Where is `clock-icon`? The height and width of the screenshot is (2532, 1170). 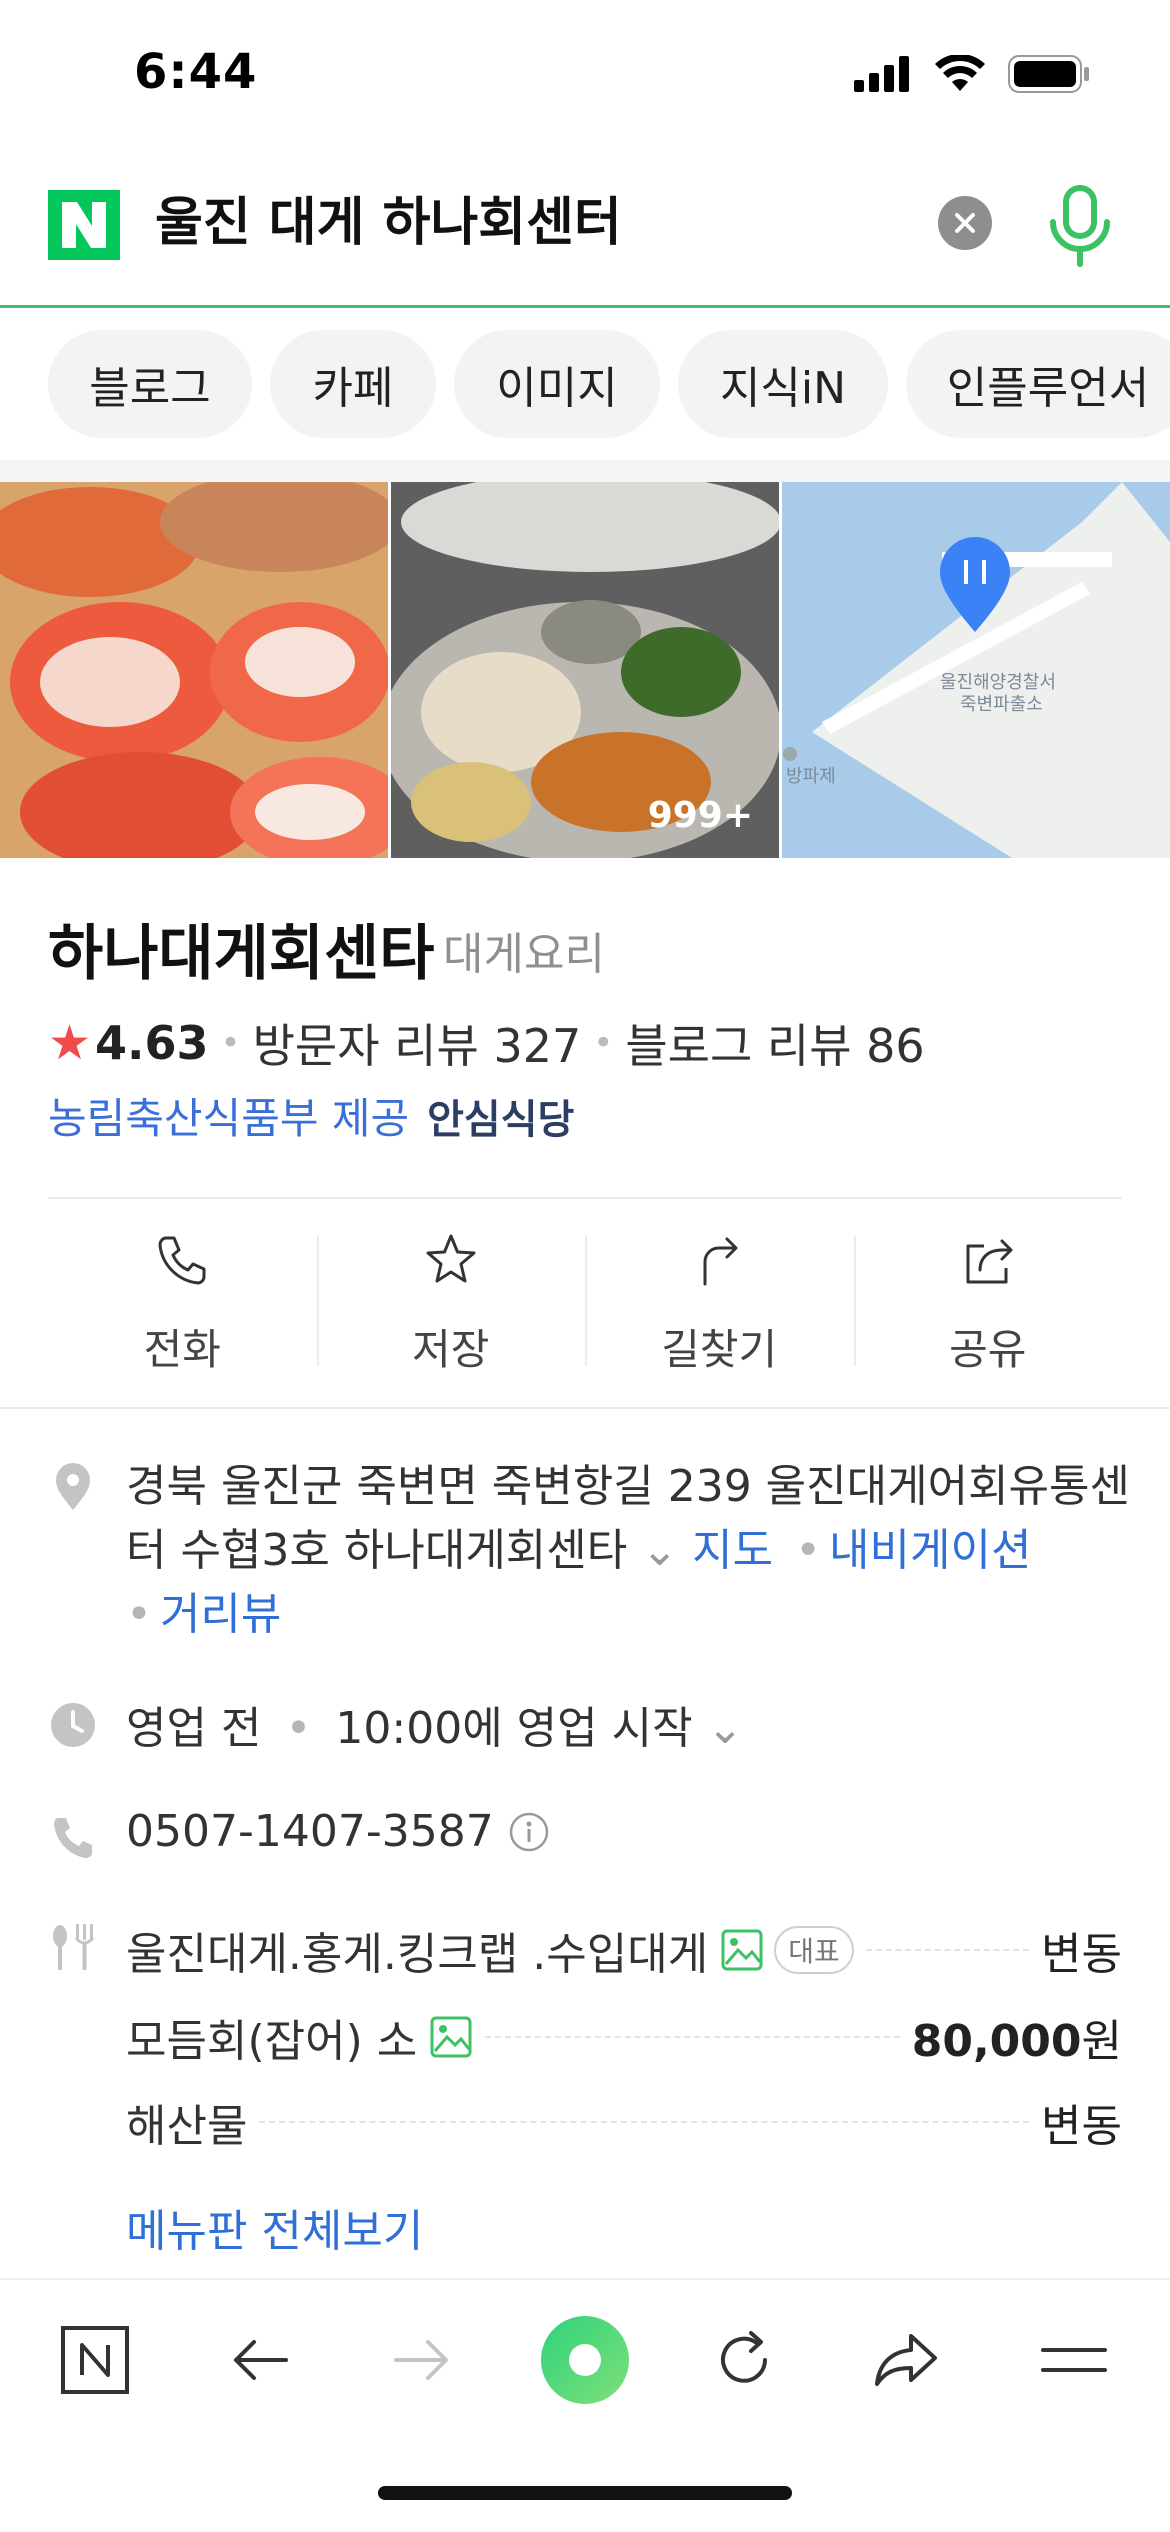 clock-icon is located at coordinates (73, 1725).